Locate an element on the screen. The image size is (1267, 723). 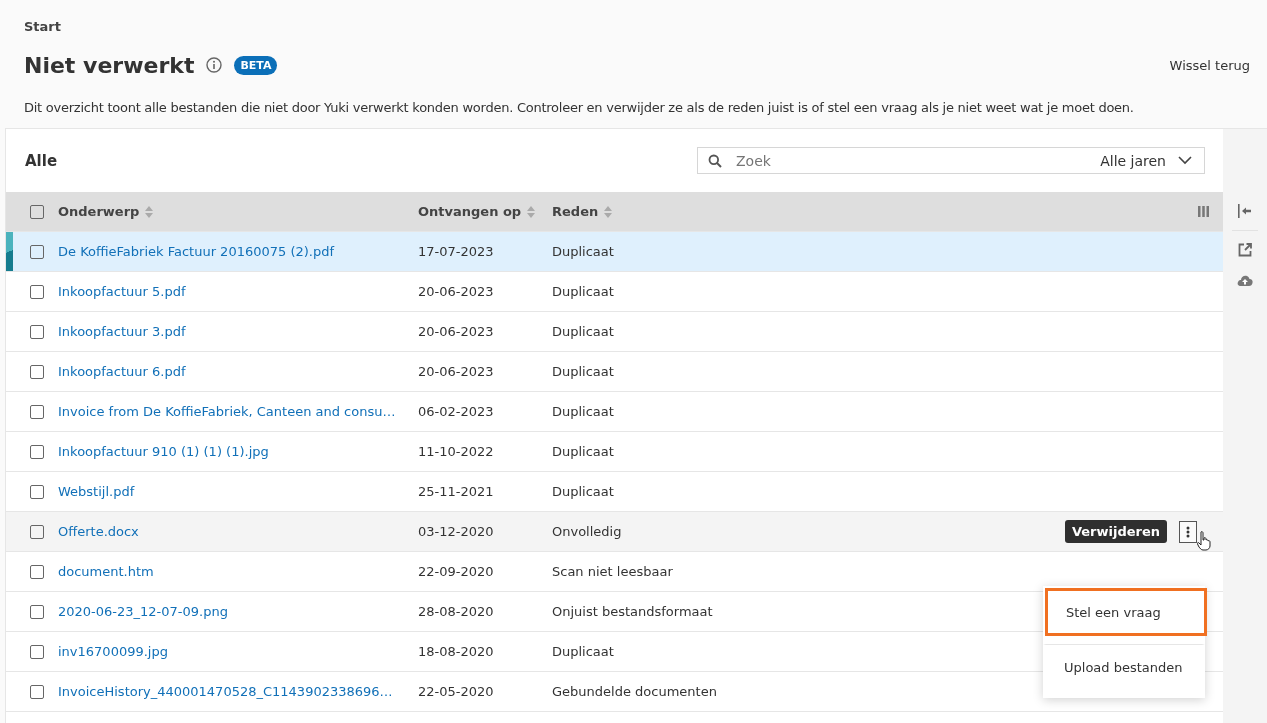
description-text: Dit overzicht toont alle bestanden die niet door Yuki verwerkt konden worden. Controleer en verwijder ze als de reden juist is of stel een vraag als je niet weet wat je moet doen. is located at coordinates (579, 107).